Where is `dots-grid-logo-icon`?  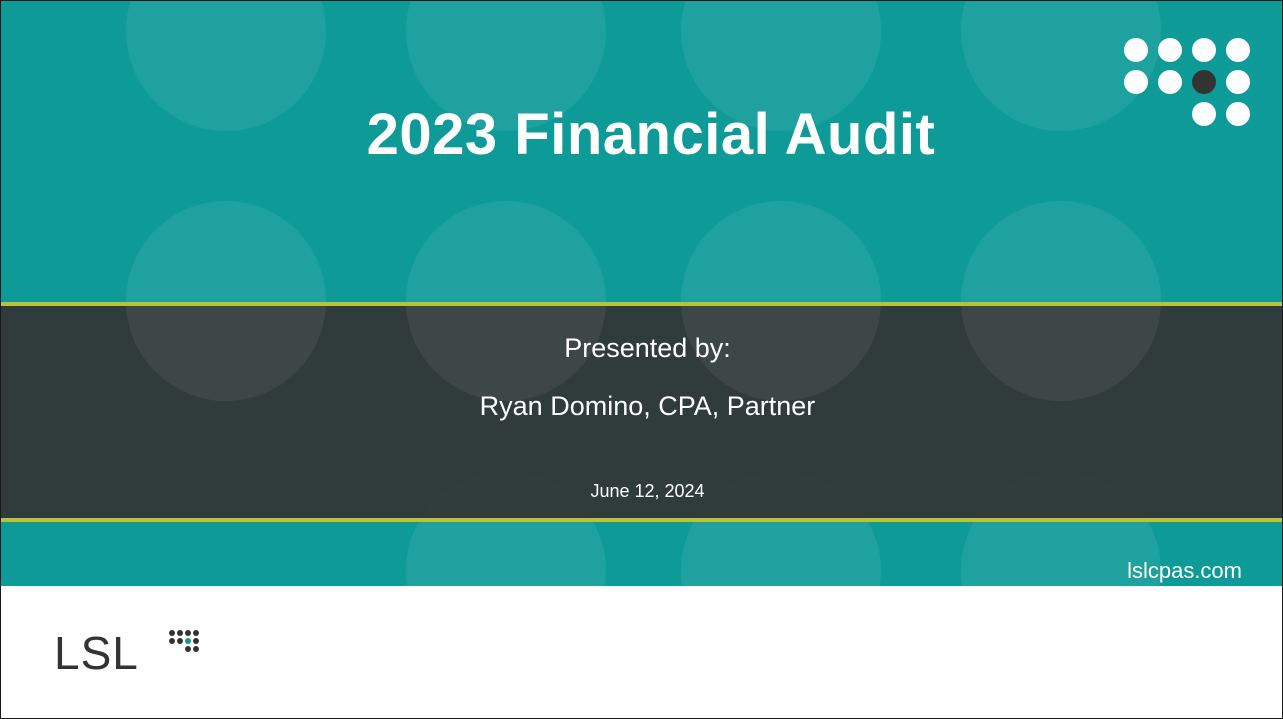 dots-grid-logo-icon is located at coordinates (1189, 83).